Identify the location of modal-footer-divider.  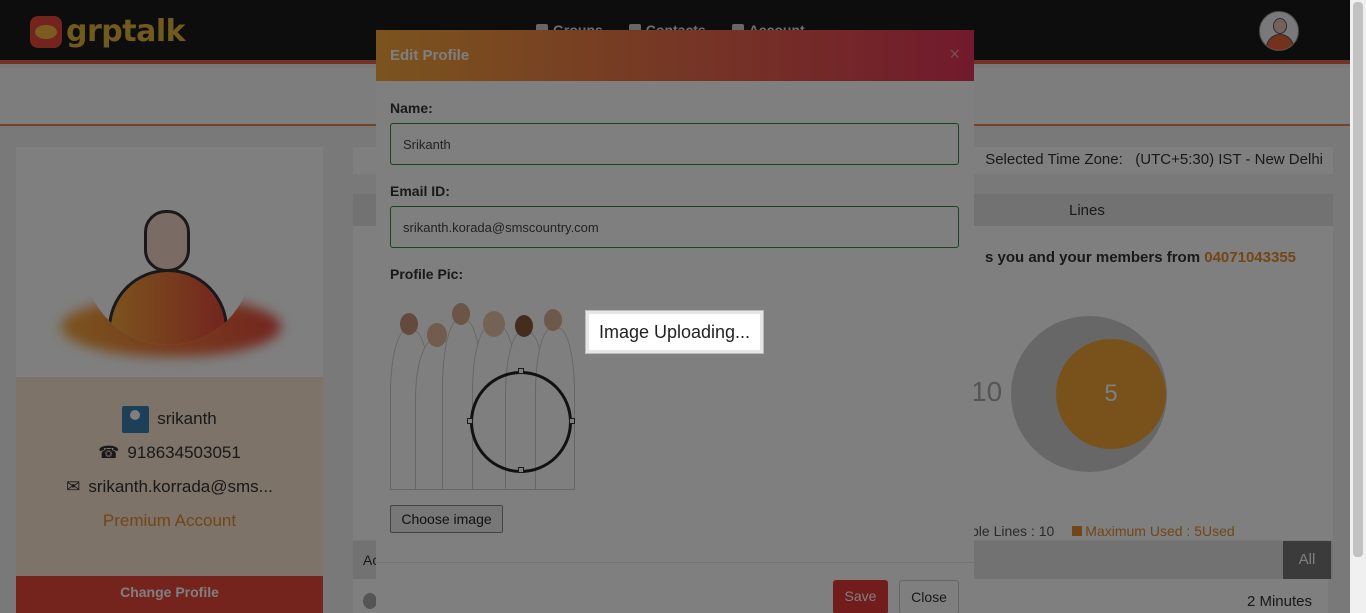
(675, 562).